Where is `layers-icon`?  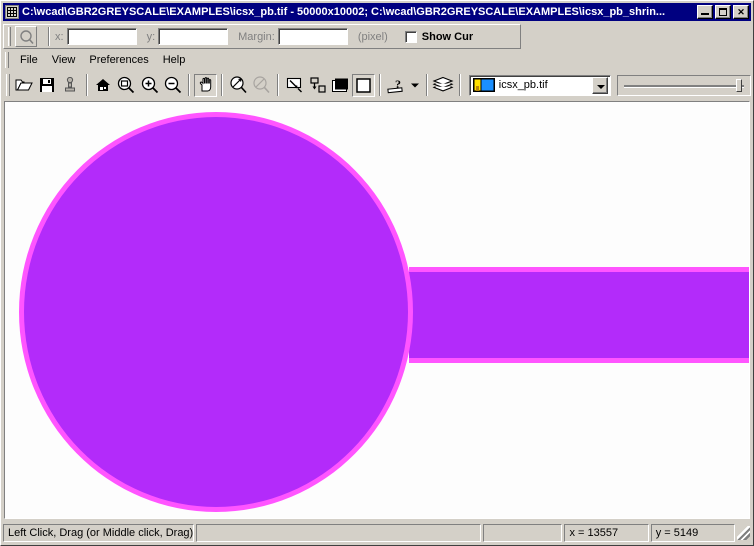
layers-icon is located at coordinates (443, 85).